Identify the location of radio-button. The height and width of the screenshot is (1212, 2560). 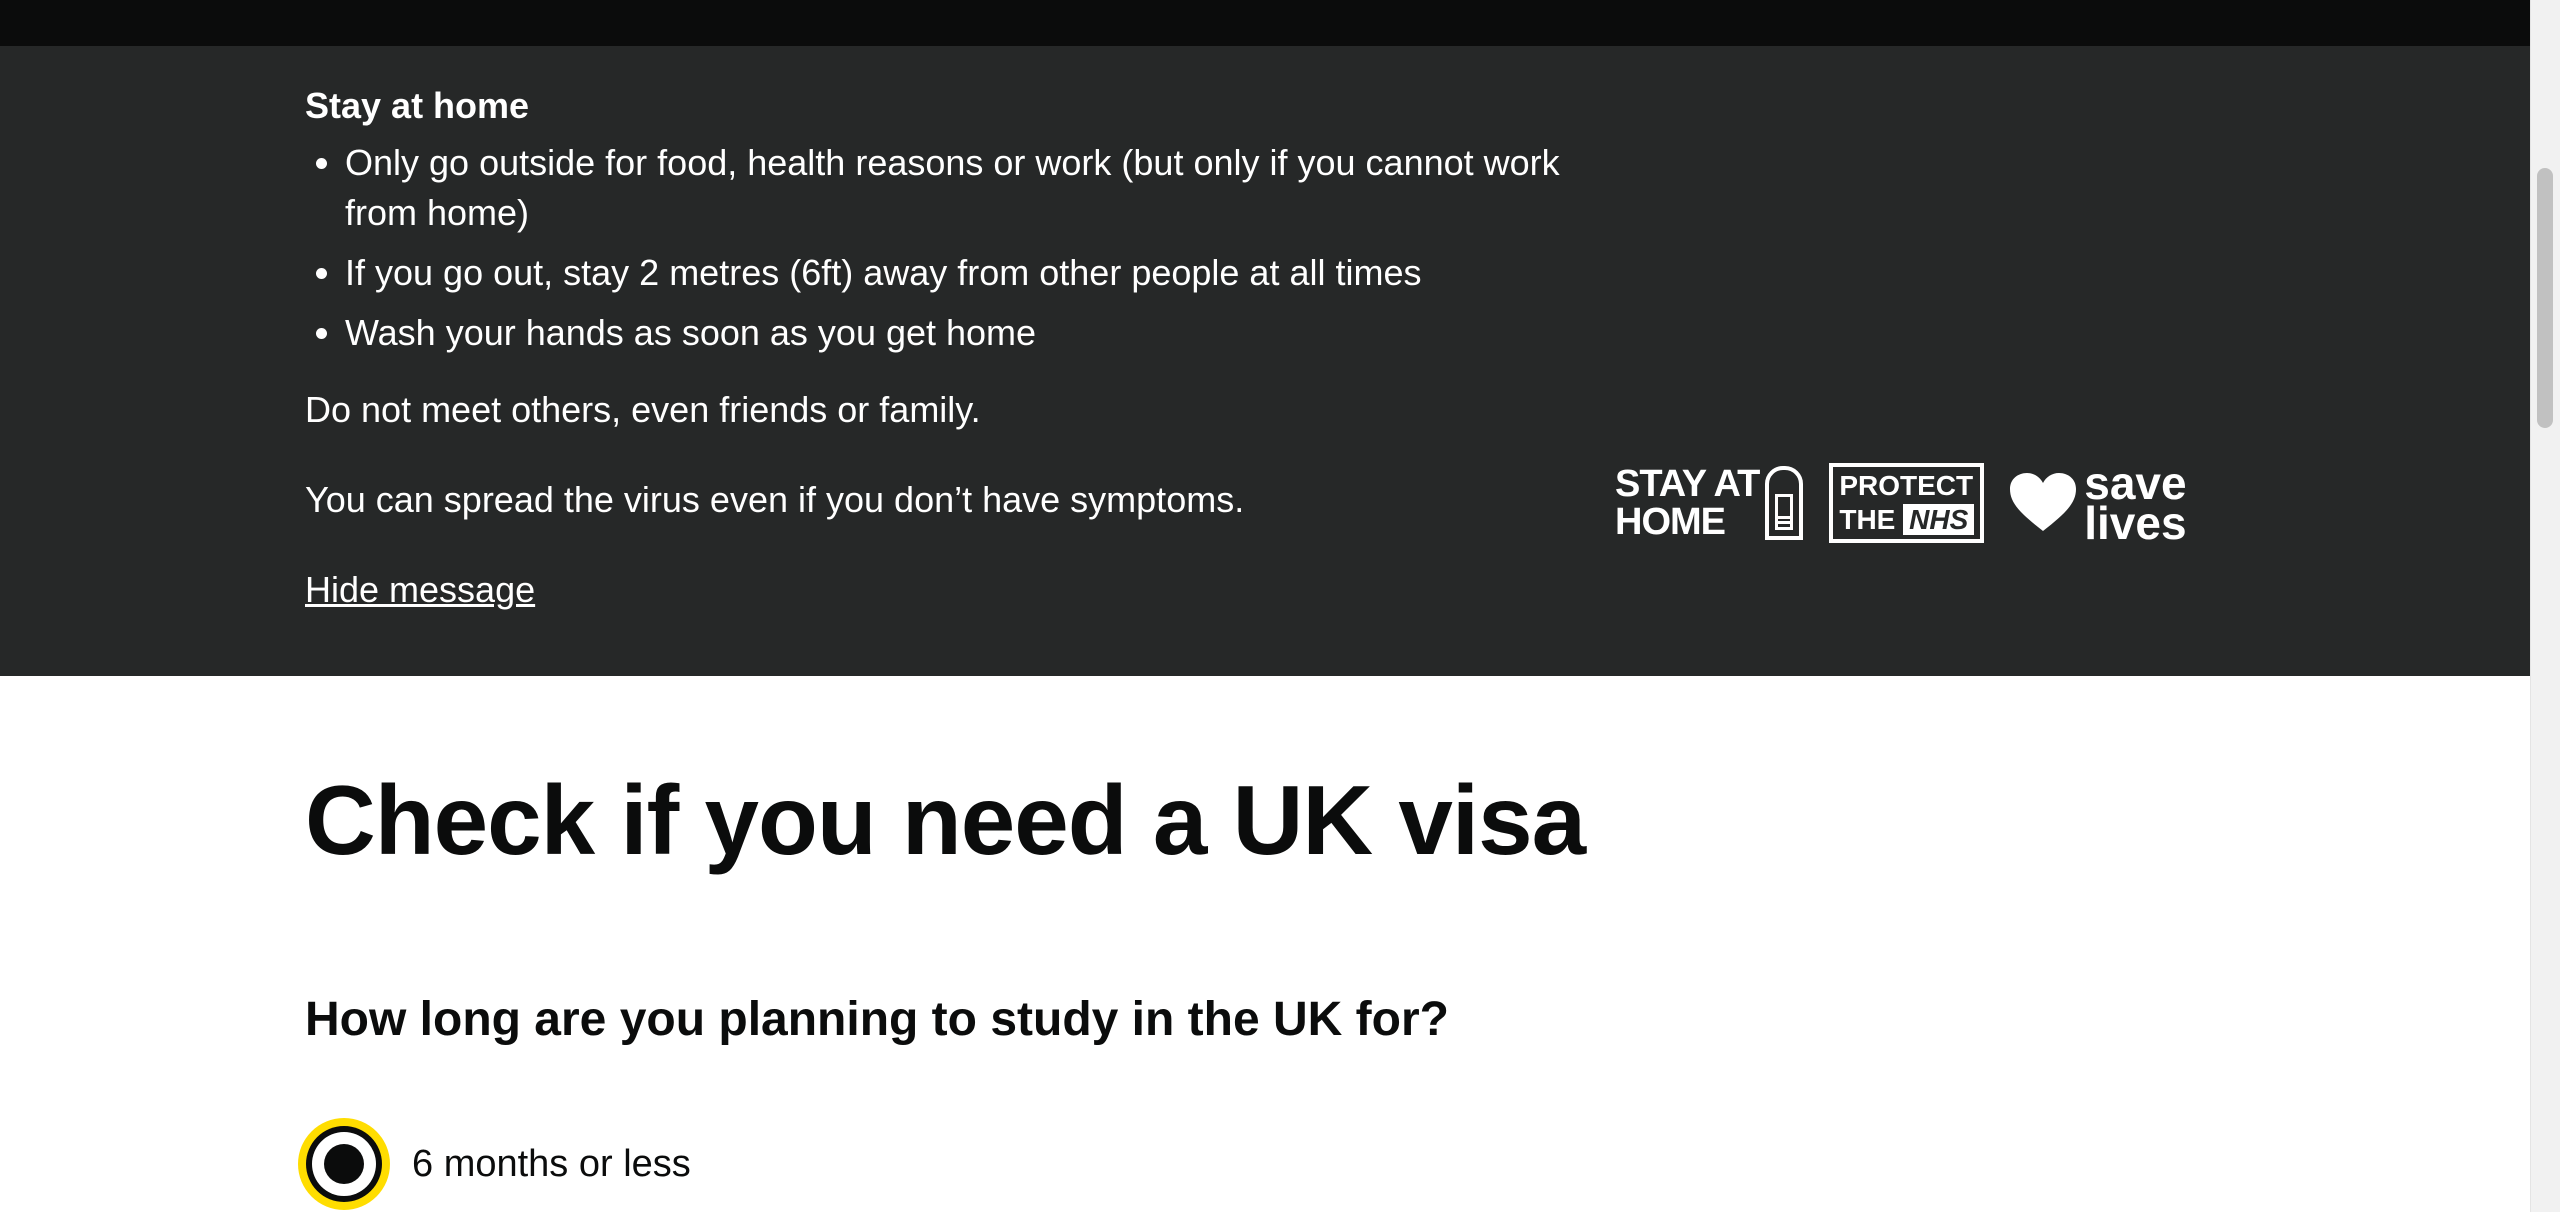
(344, 1164).